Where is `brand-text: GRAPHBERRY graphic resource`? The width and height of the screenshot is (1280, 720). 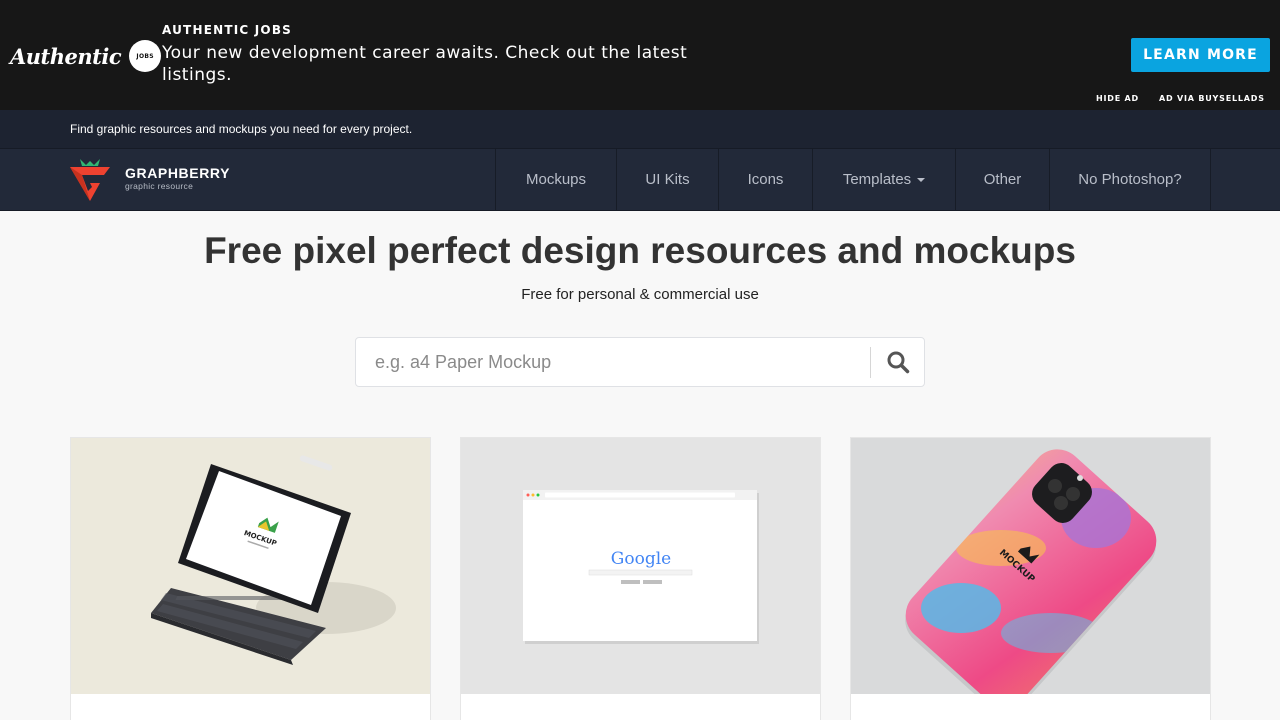
brand-text: GRAPHBERRY graphic resource is located at coordinates (177, 179).